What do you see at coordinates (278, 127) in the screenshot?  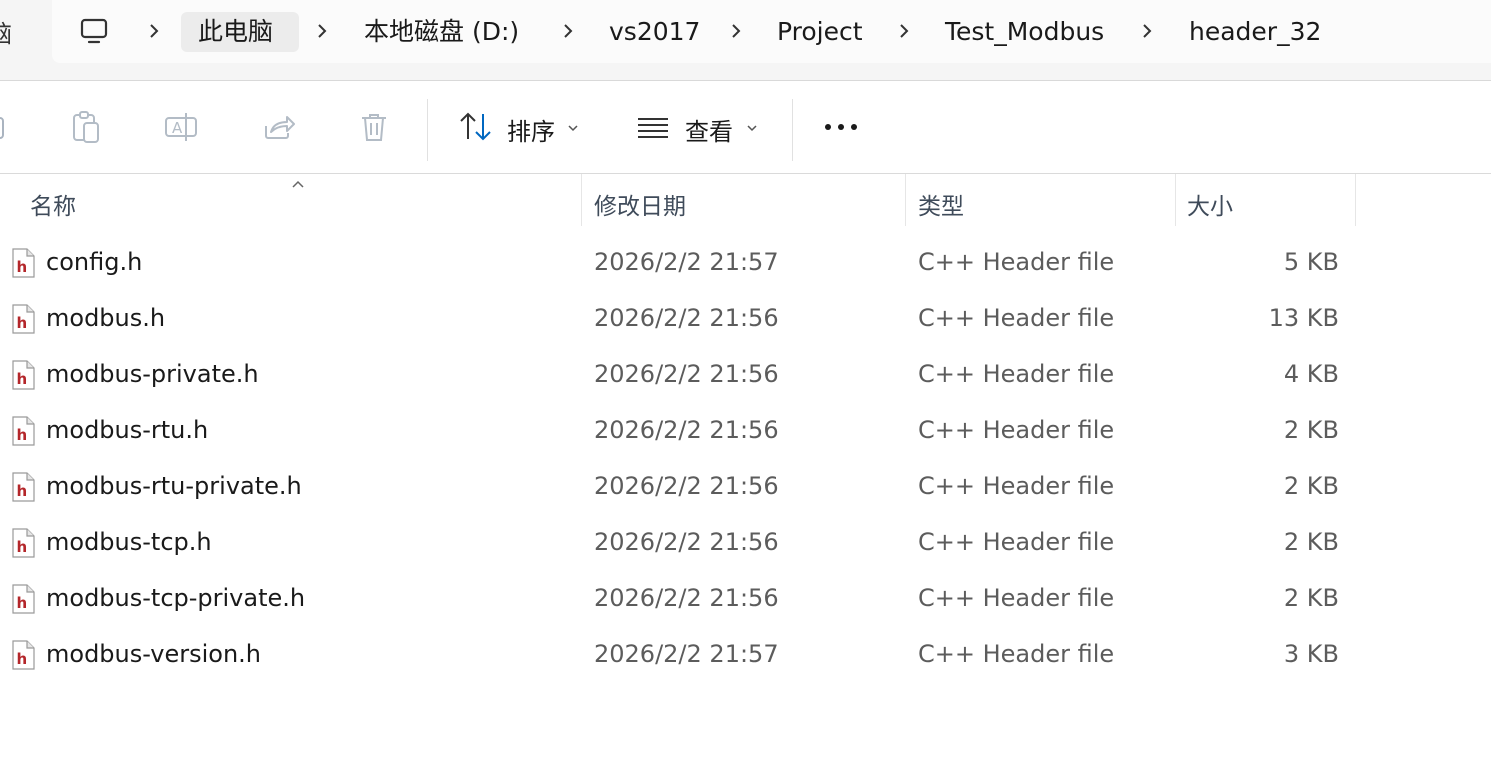 I see `share-icon` at bounding box center [278, 127].